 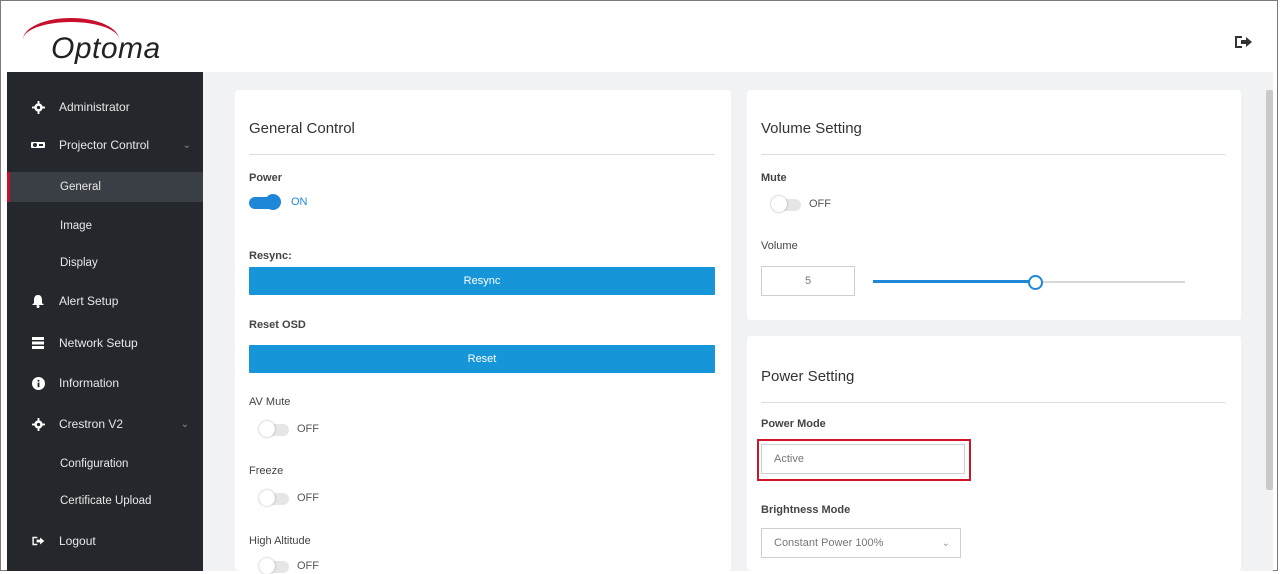 What do you see at coordinates (105, 187) in the screenshot?
I see `sidebar-item-general: General` at bounding box center [105, 187].